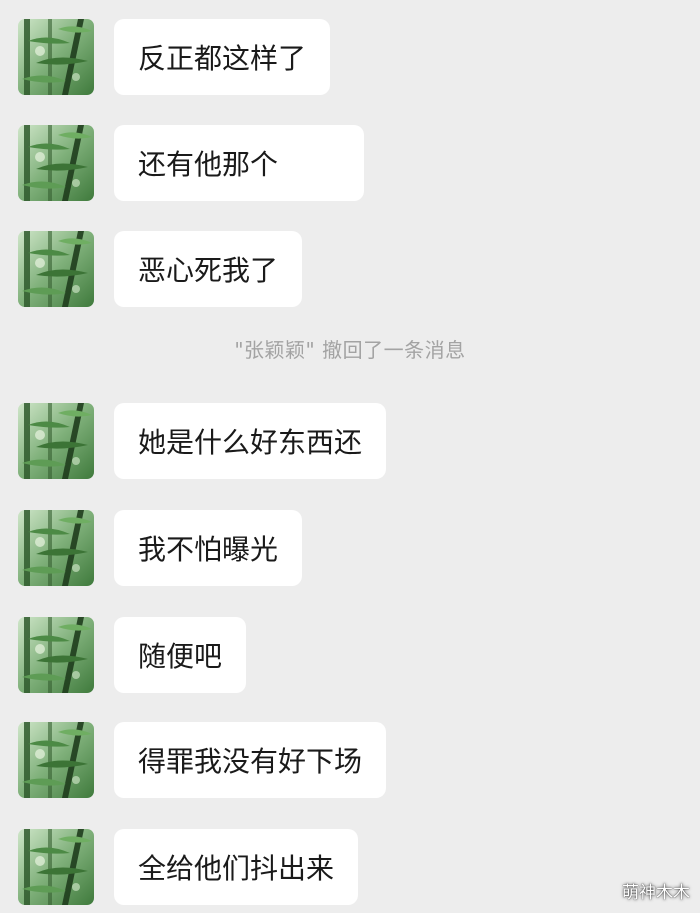 The width and height of the screenshot is (700, 913). What do you see at coordinates (208, 548) in the screenshot?
I see `message-bubble: 我不怕曝光` at bounding box center [208, 548].